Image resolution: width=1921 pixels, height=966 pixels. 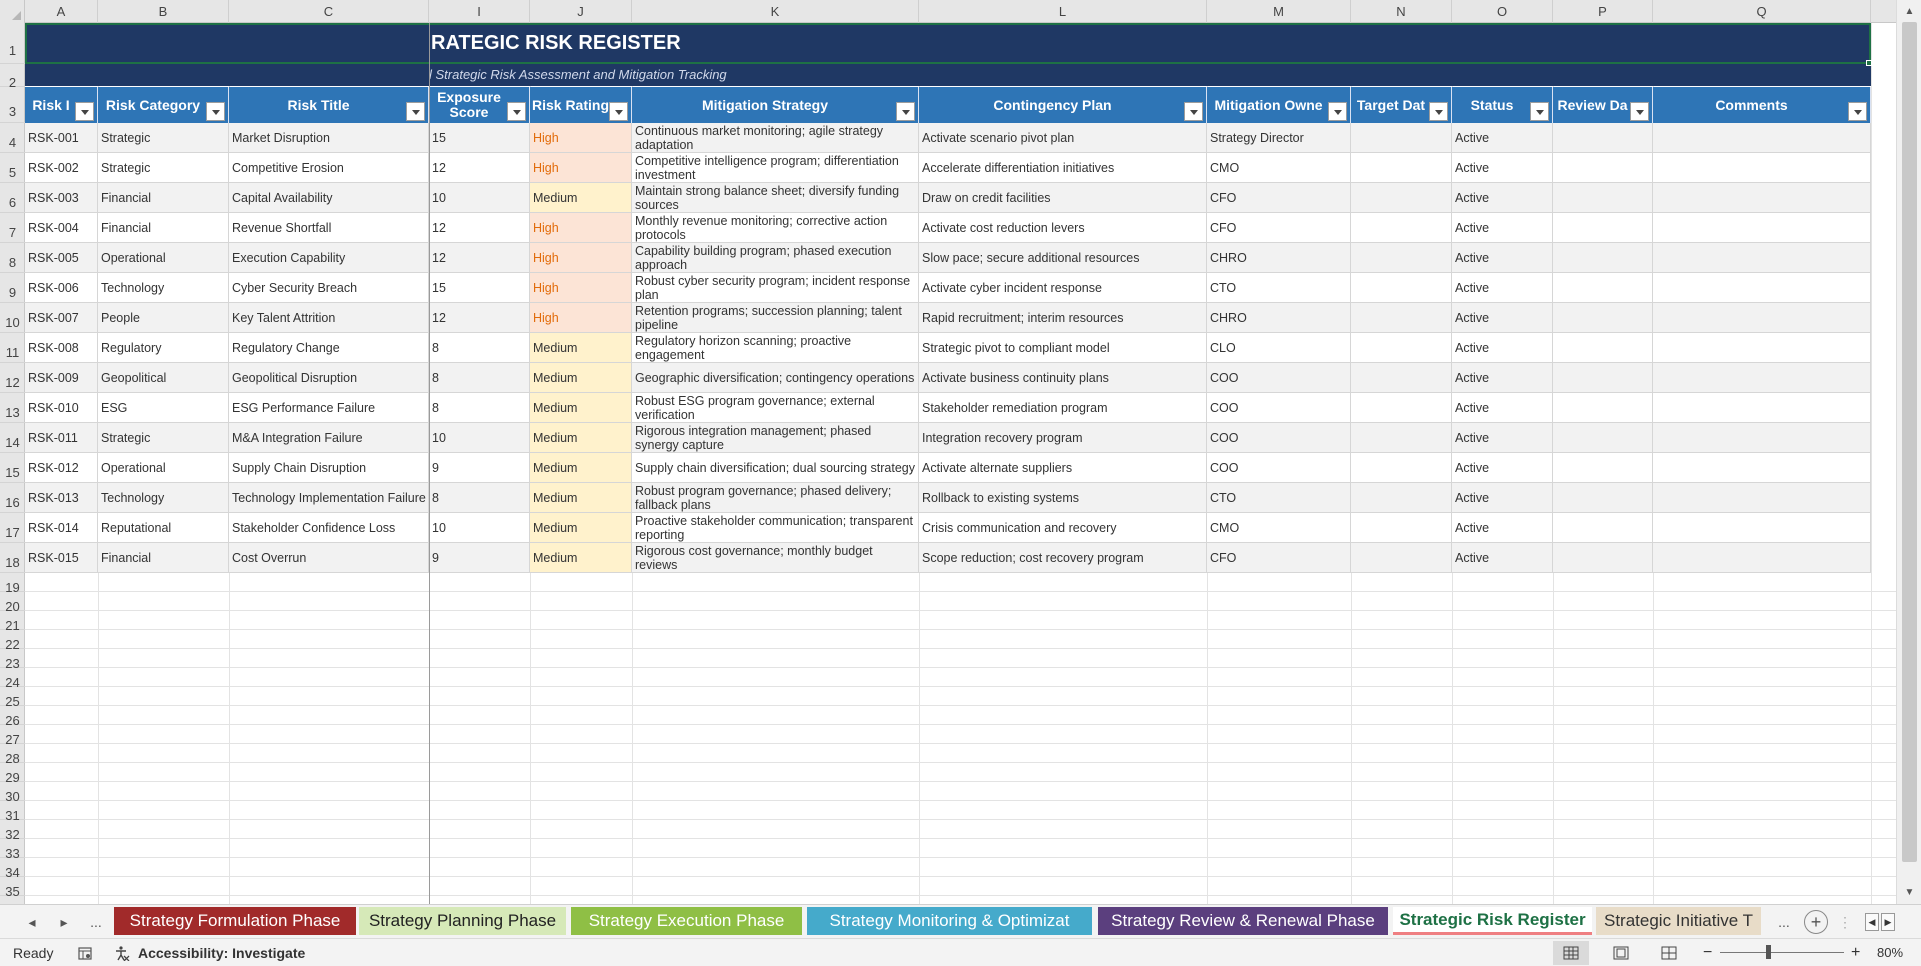 I want to click on column-header-l: L, so click(x=1063, y=11).